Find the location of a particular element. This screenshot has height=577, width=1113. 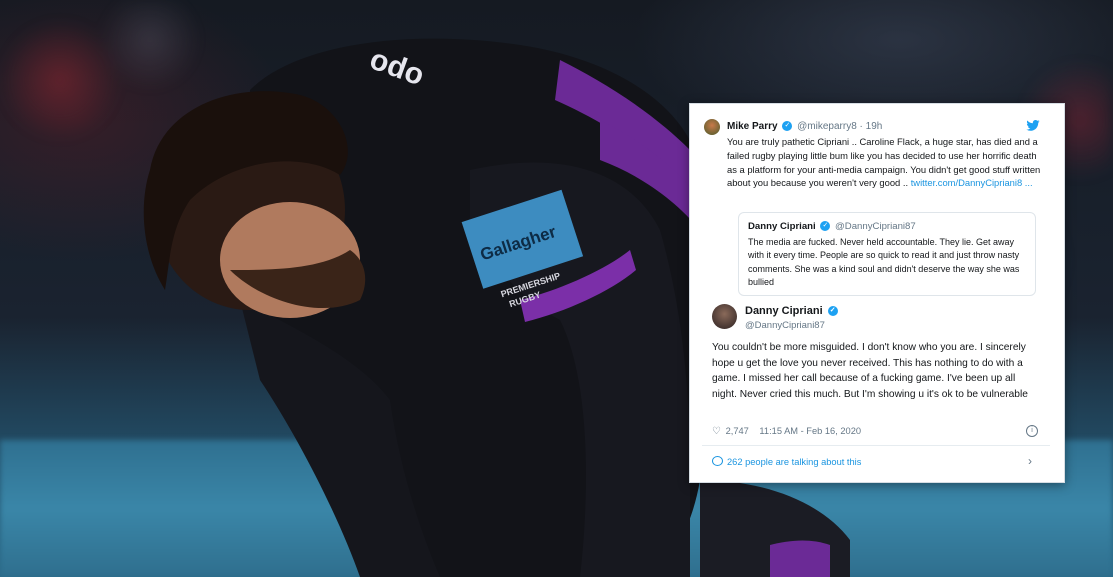

talking-about-row: 262 people are talking about this › is located at coordinates (877, 461).